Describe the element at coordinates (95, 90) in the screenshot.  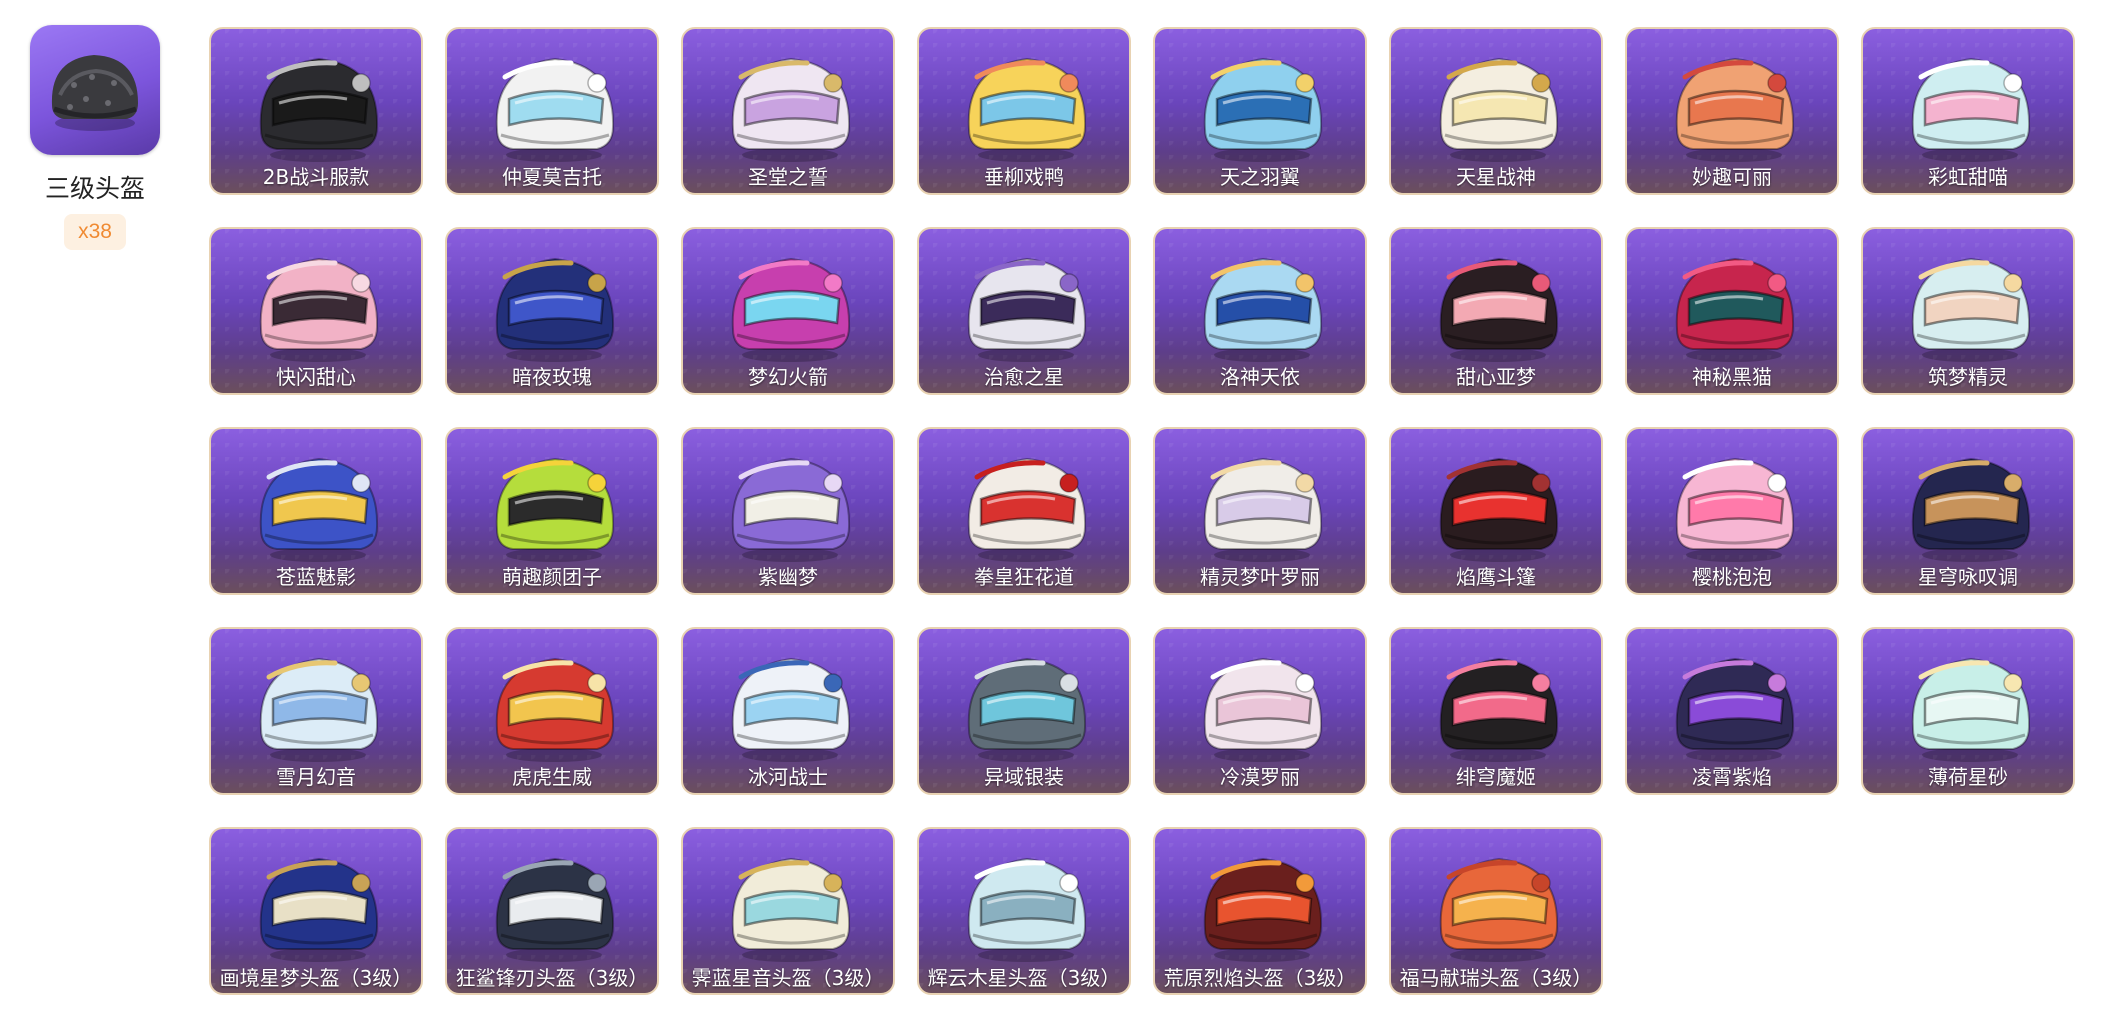
I see `gray-helmet-icon` at that location.